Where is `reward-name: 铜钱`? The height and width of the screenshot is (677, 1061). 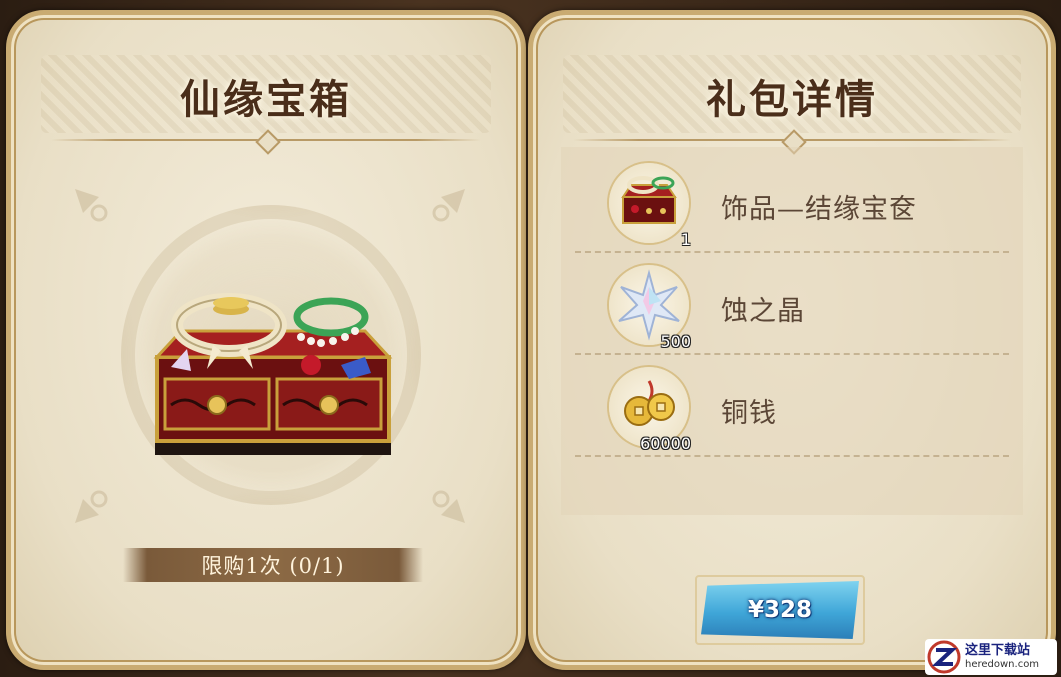 reward-name: 铜钱 is located at coordinates (749, 413).